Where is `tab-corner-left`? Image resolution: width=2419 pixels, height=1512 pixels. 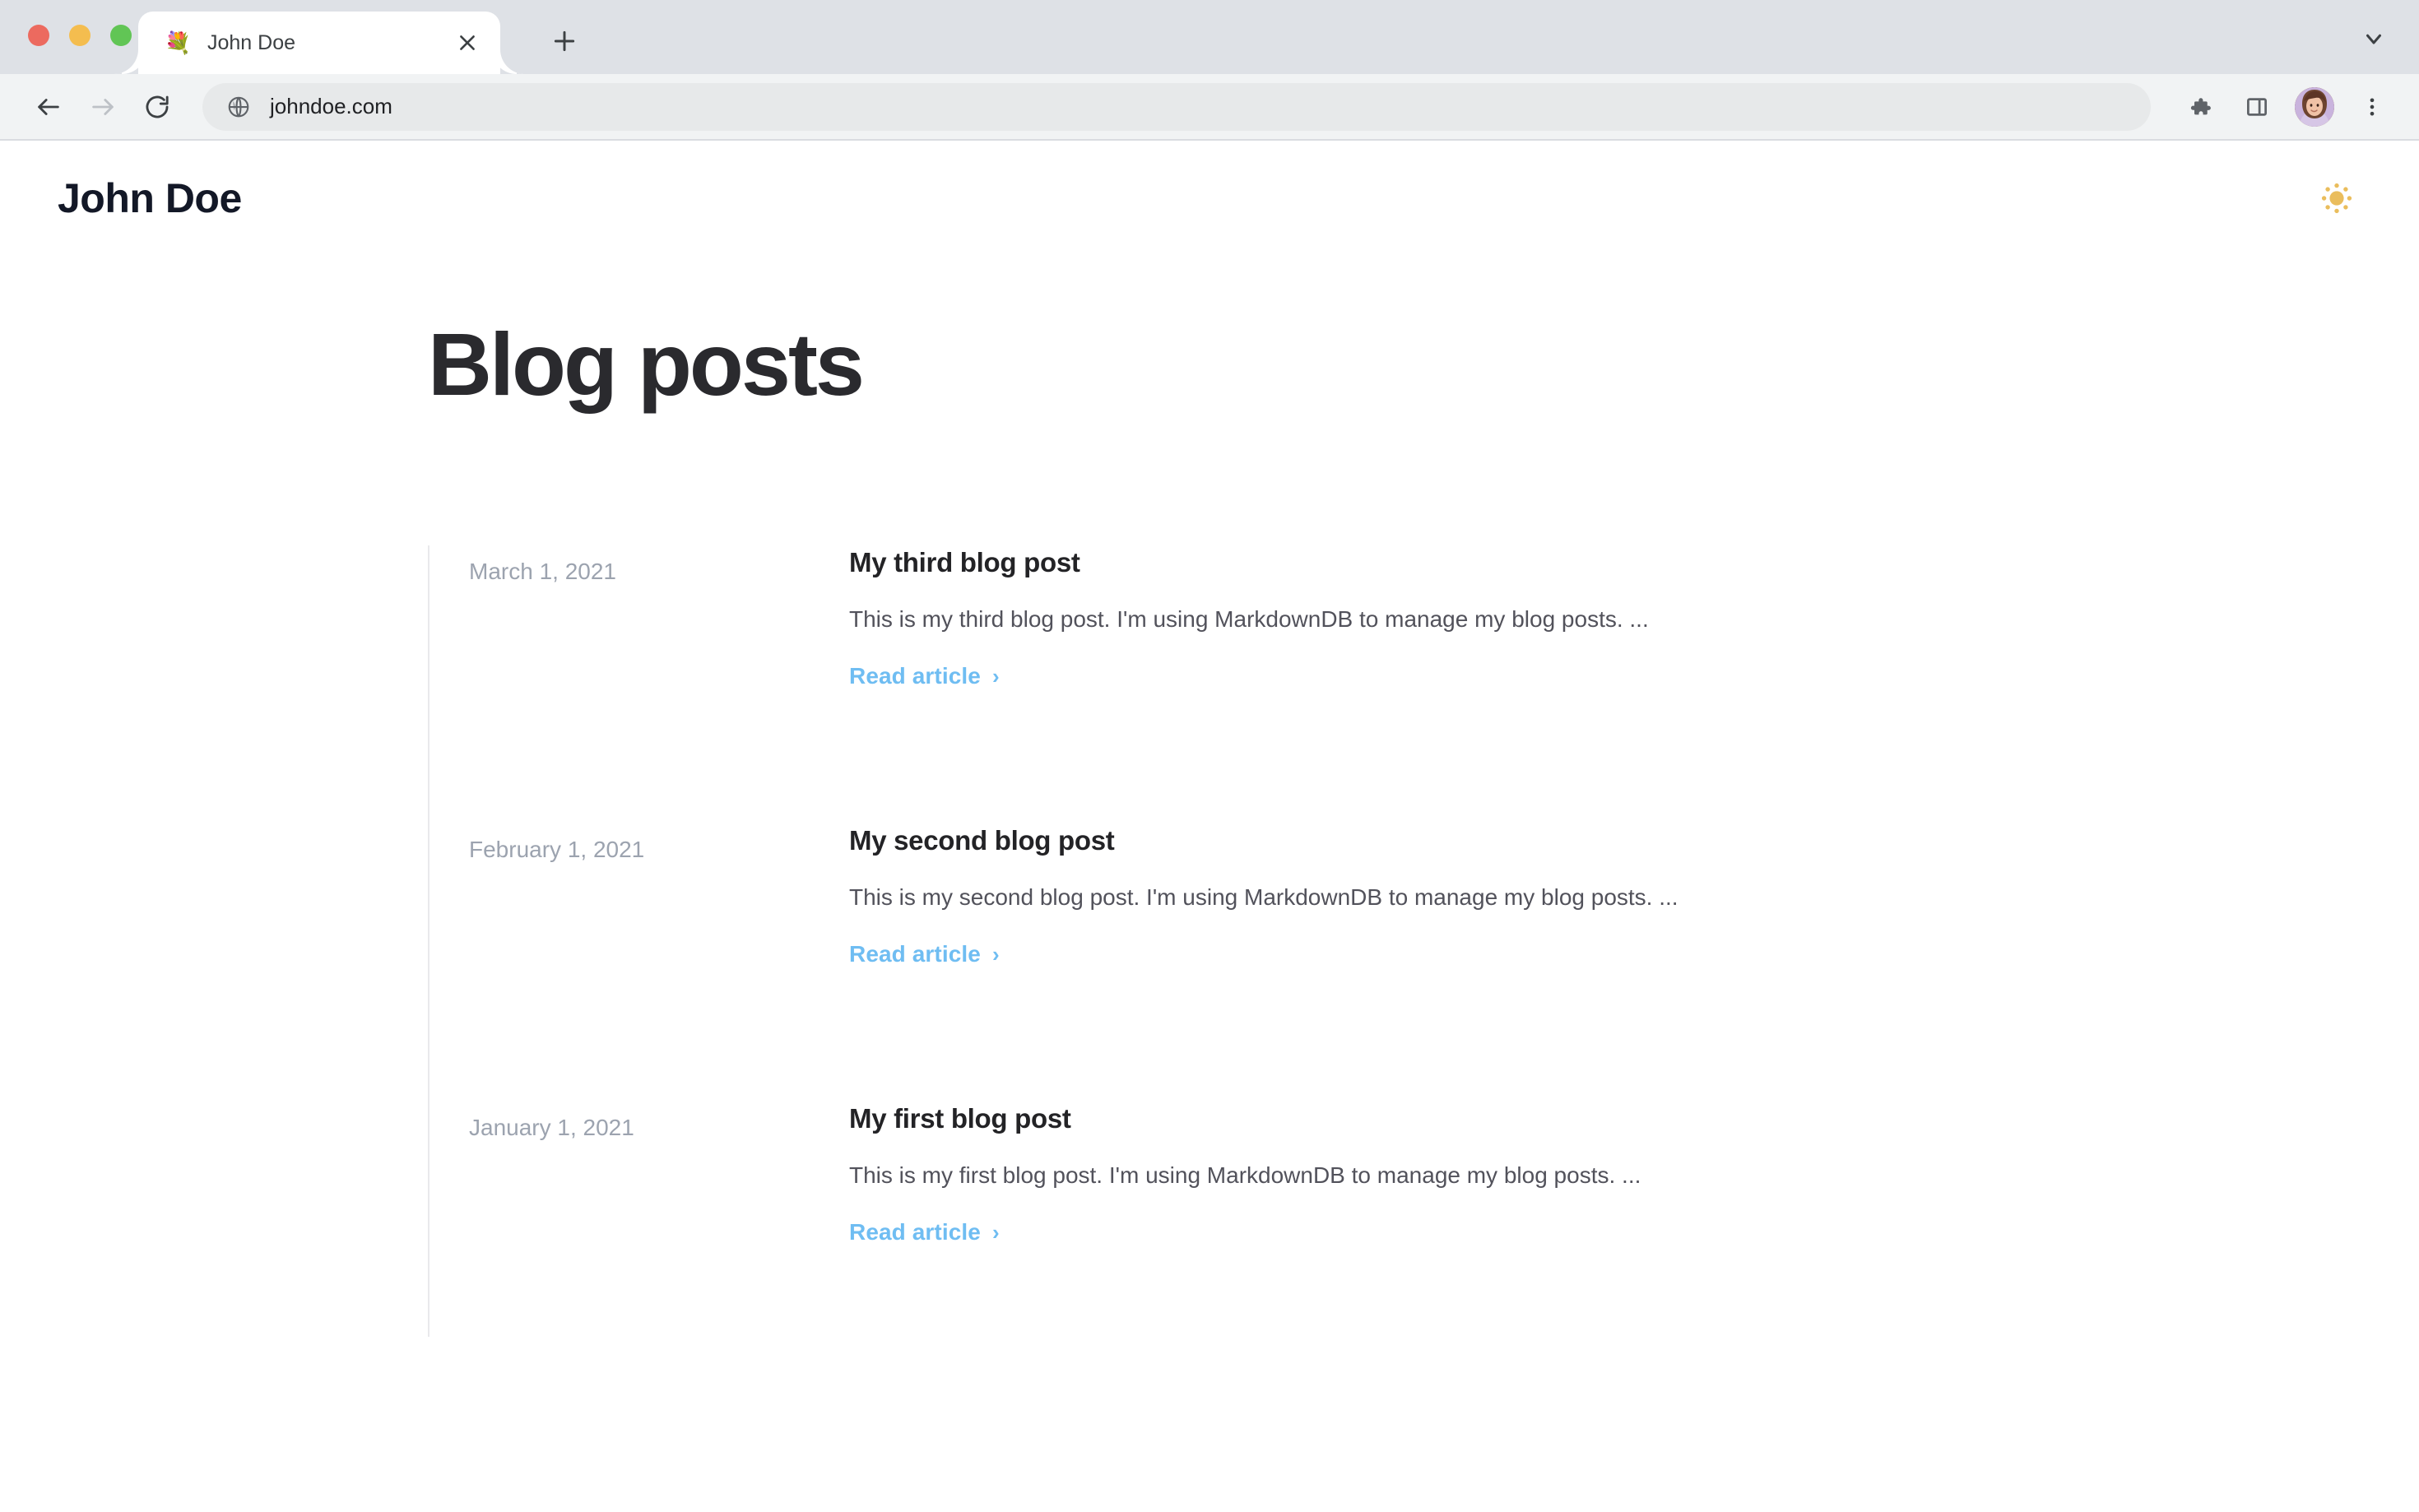 tab-corner-left is located at coordinates (126, 61).